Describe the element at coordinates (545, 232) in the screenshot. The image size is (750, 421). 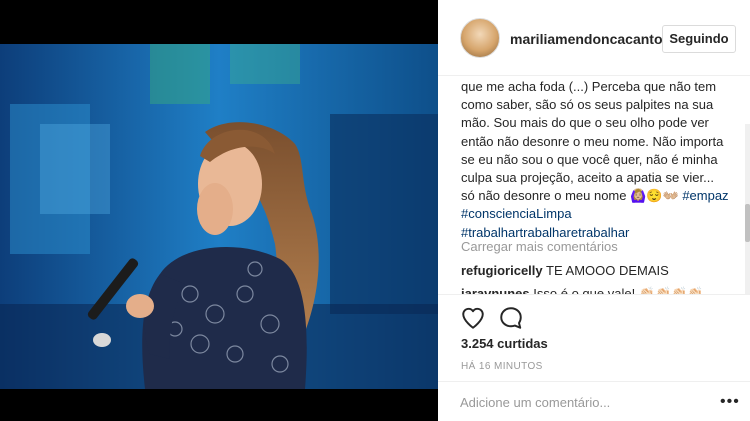
I see `hashtag-trabalhar: #trabalhartrabalharetrabalhar` at that location.